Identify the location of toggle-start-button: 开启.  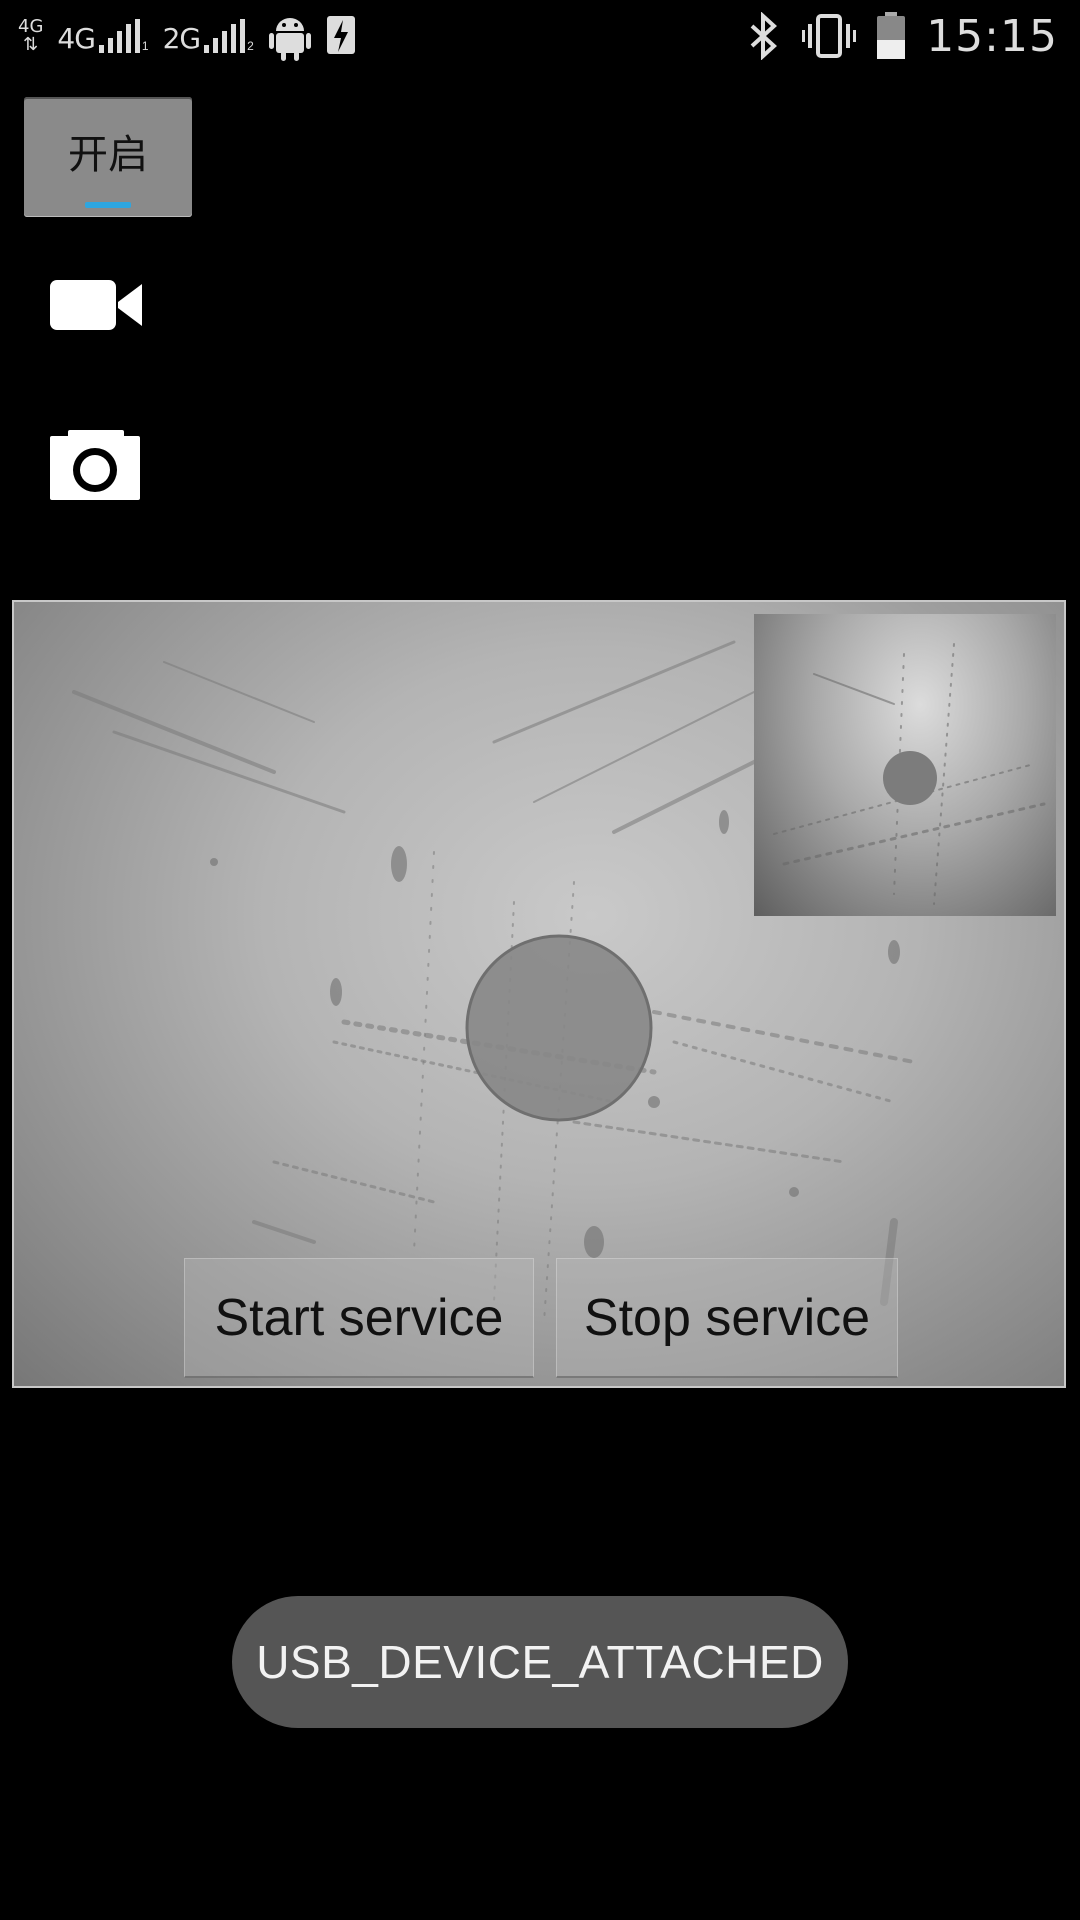
(108, 157).